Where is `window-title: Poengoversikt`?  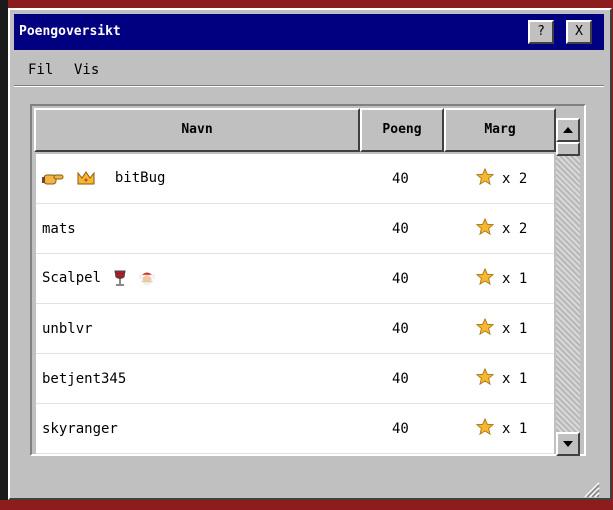 window-title: Poengoversikt is located at coordinates (70, 31).